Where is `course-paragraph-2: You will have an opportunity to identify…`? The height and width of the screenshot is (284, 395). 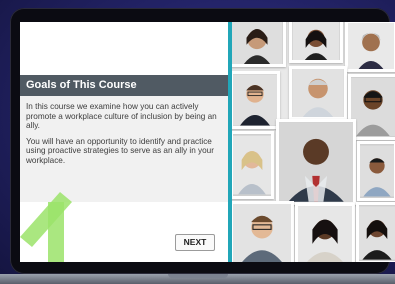
course-paragraph-2: You will have an opportunity to identify… is located at coordinates (120, 150).